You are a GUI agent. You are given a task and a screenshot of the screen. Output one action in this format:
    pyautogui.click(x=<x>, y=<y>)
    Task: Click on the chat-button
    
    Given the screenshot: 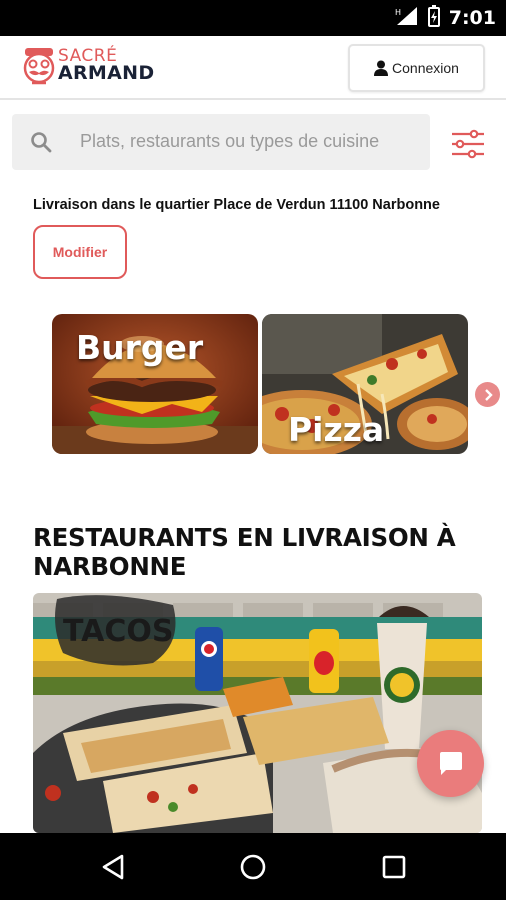 What is the action you would take?
    pyautogui.click(x=450, y=763)
    